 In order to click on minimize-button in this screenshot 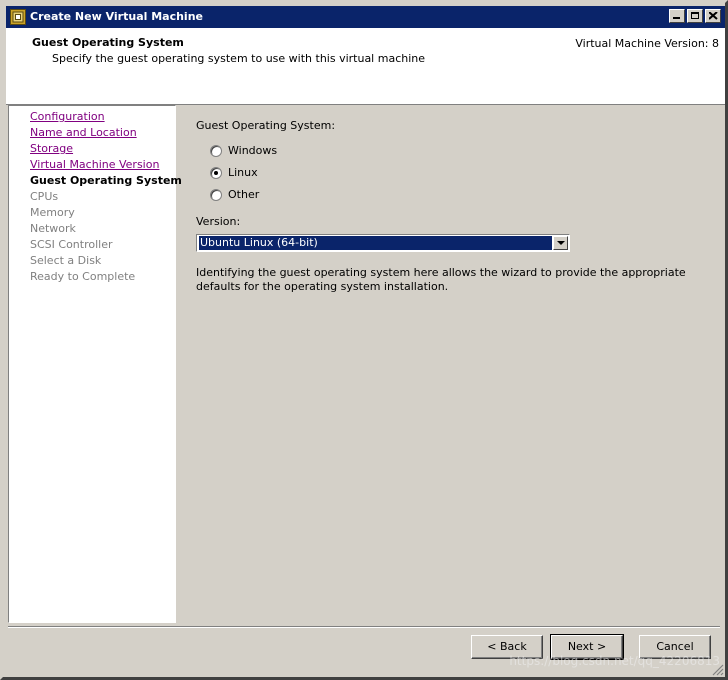, I will do `click(677, 16)`.